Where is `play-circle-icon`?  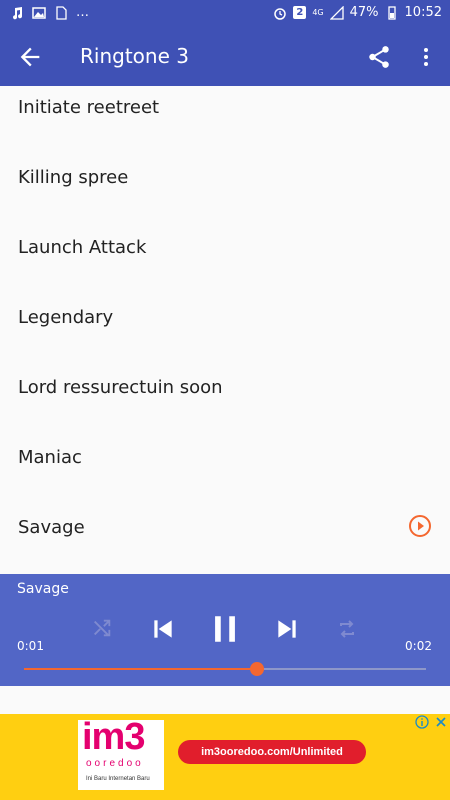 play-circle-icon is located at coordinates (420, 526).